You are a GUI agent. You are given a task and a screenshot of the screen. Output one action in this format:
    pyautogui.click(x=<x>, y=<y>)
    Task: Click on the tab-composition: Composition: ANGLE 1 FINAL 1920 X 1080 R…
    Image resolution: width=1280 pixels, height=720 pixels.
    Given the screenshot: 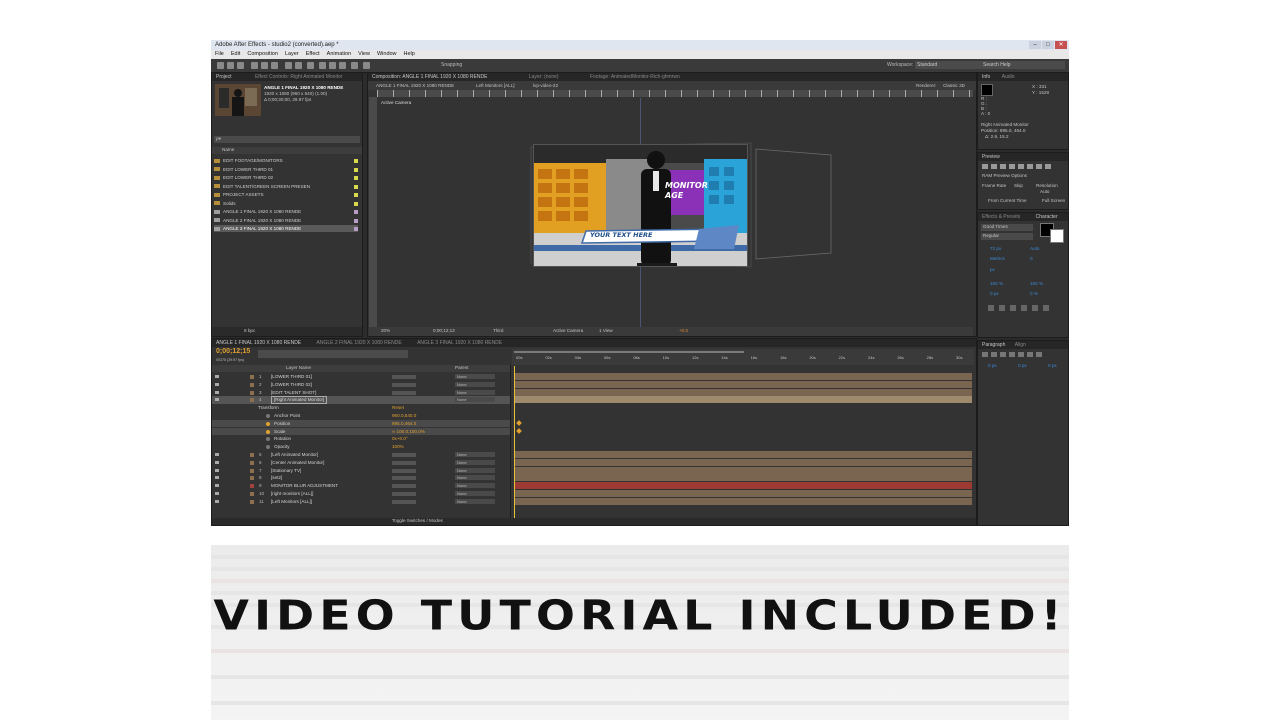 What is the action you would take?
    pyautogui.click(x=429, y=77)
    